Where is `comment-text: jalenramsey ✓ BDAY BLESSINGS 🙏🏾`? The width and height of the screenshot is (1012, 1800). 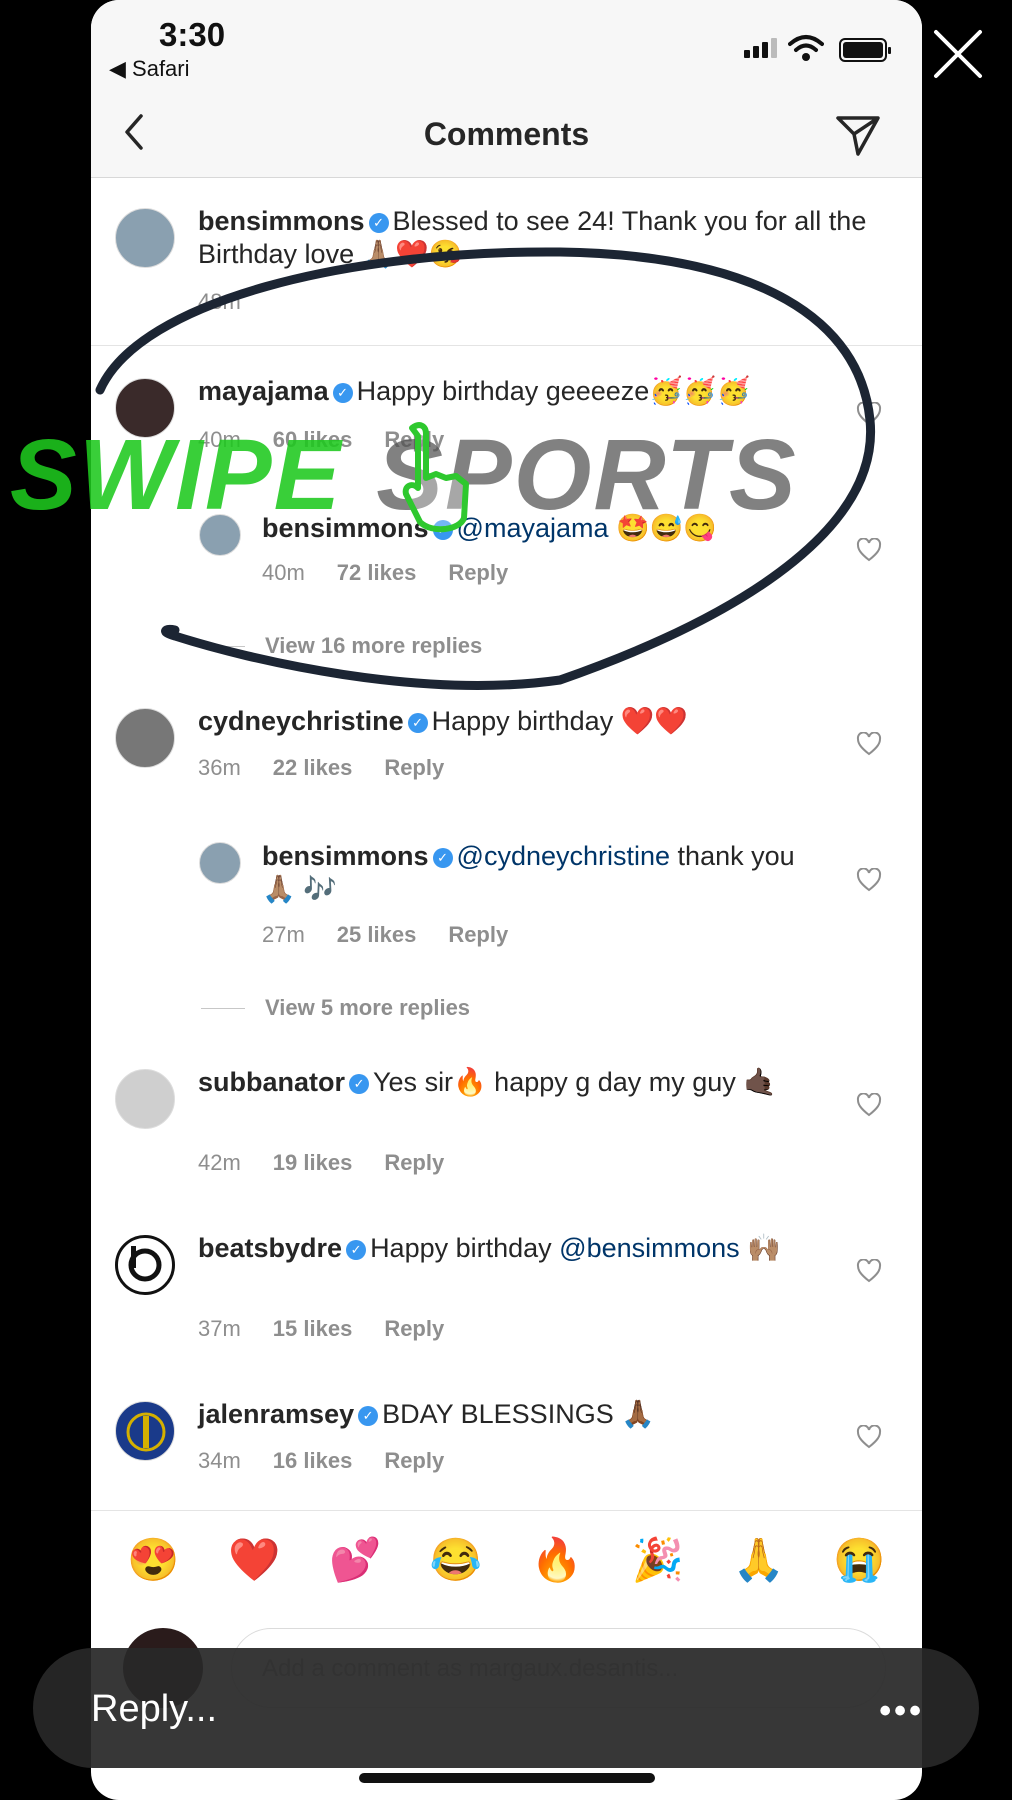 comment-text: jalenramsey ✓ BDAY BLESSINGS 🙏🏾 is located at coordinates (498, 1414).